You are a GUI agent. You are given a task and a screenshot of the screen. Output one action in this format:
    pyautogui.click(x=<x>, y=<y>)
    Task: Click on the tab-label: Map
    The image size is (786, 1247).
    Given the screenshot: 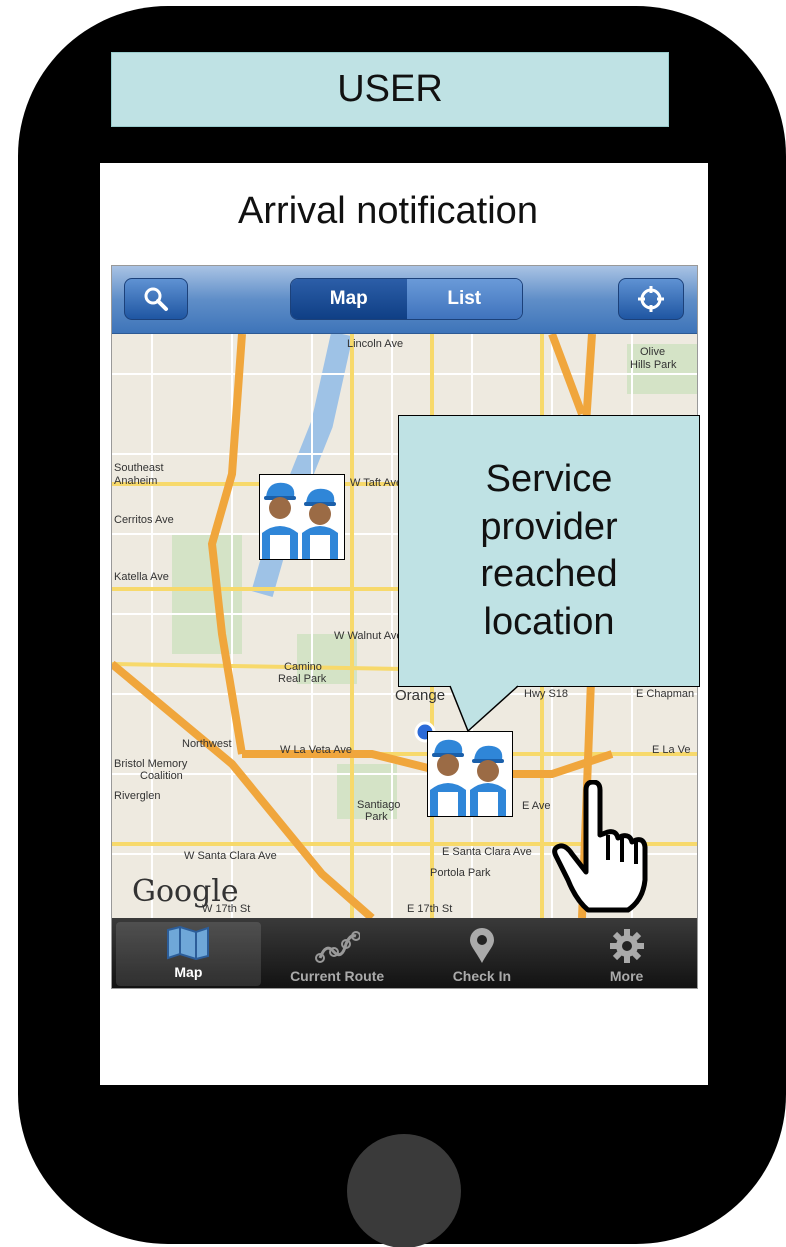 What is the action you would take?
    pyautogui.click(x=188, y=972)
    